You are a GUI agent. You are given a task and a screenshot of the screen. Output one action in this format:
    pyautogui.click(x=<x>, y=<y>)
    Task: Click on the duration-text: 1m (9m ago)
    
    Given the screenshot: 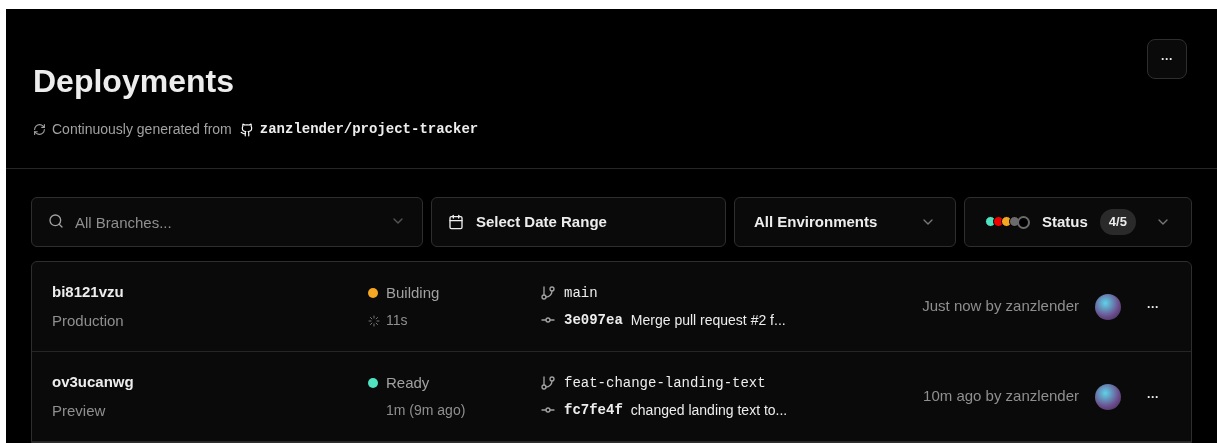 What is the action you would take?
    pyautogui.click(x=426, y=411)
    